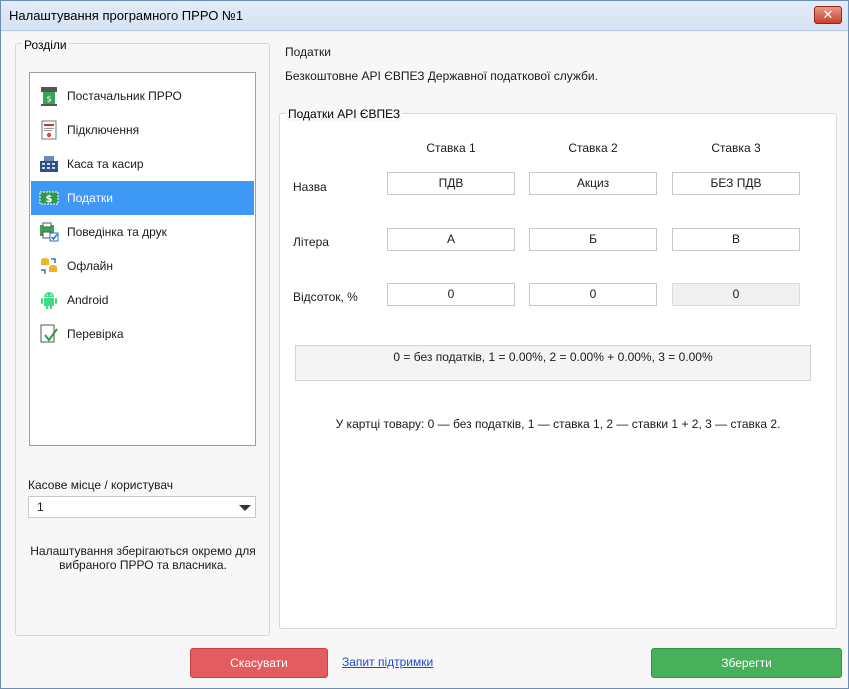 The width and height of the screenshot is (849, 689). I want to click on row-label-percent: Відсоток, %, so click(325, 297).